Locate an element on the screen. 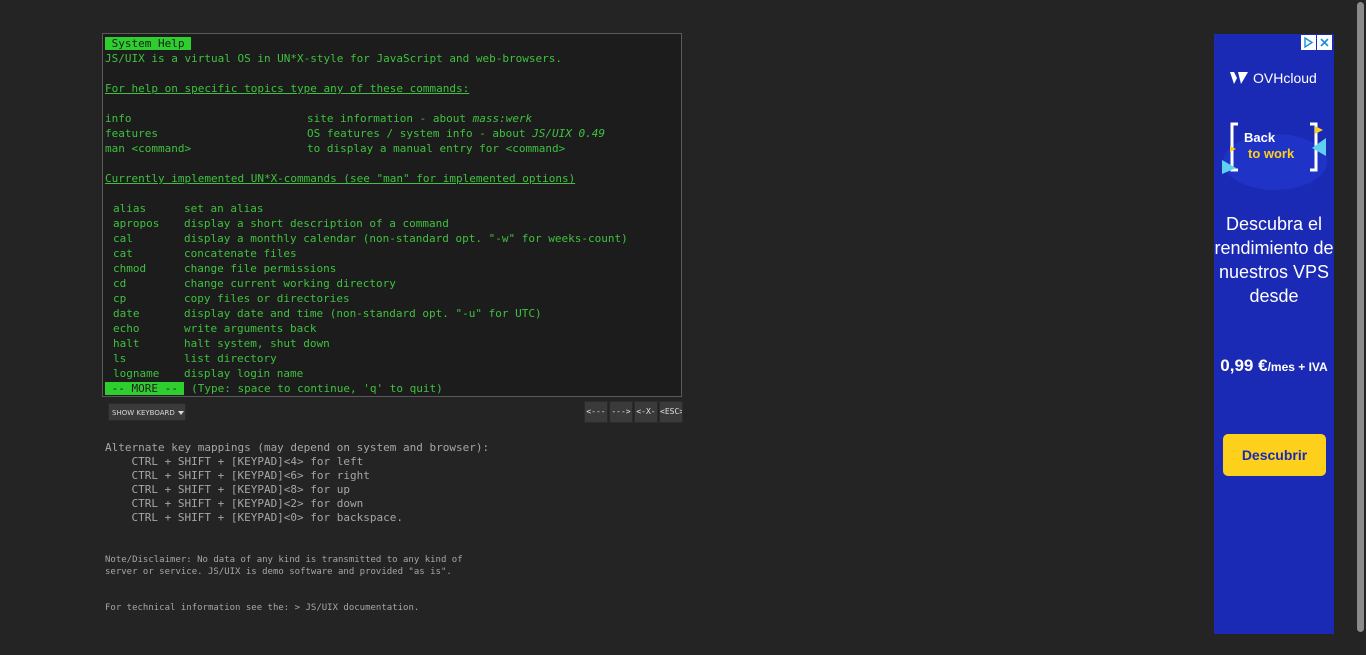  tech-info-prefix: For technical information see the: is located at coordinates (200, 608).